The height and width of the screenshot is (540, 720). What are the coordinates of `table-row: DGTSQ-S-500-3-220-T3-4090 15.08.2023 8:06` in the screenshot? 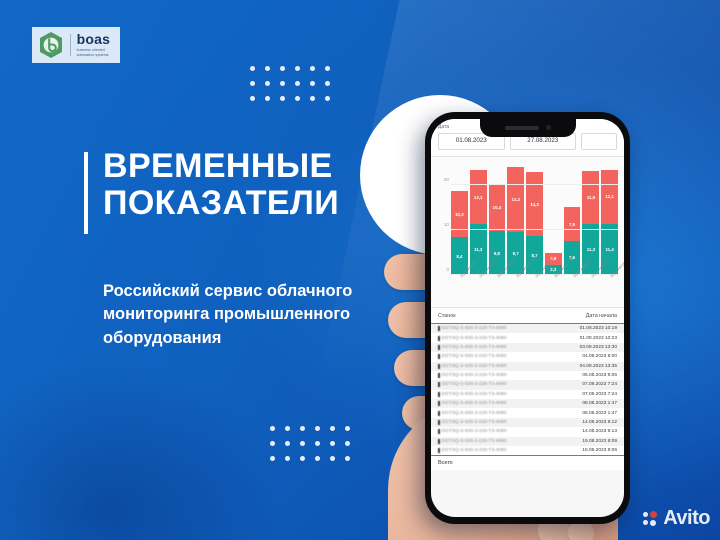 It's located at (527, 450).